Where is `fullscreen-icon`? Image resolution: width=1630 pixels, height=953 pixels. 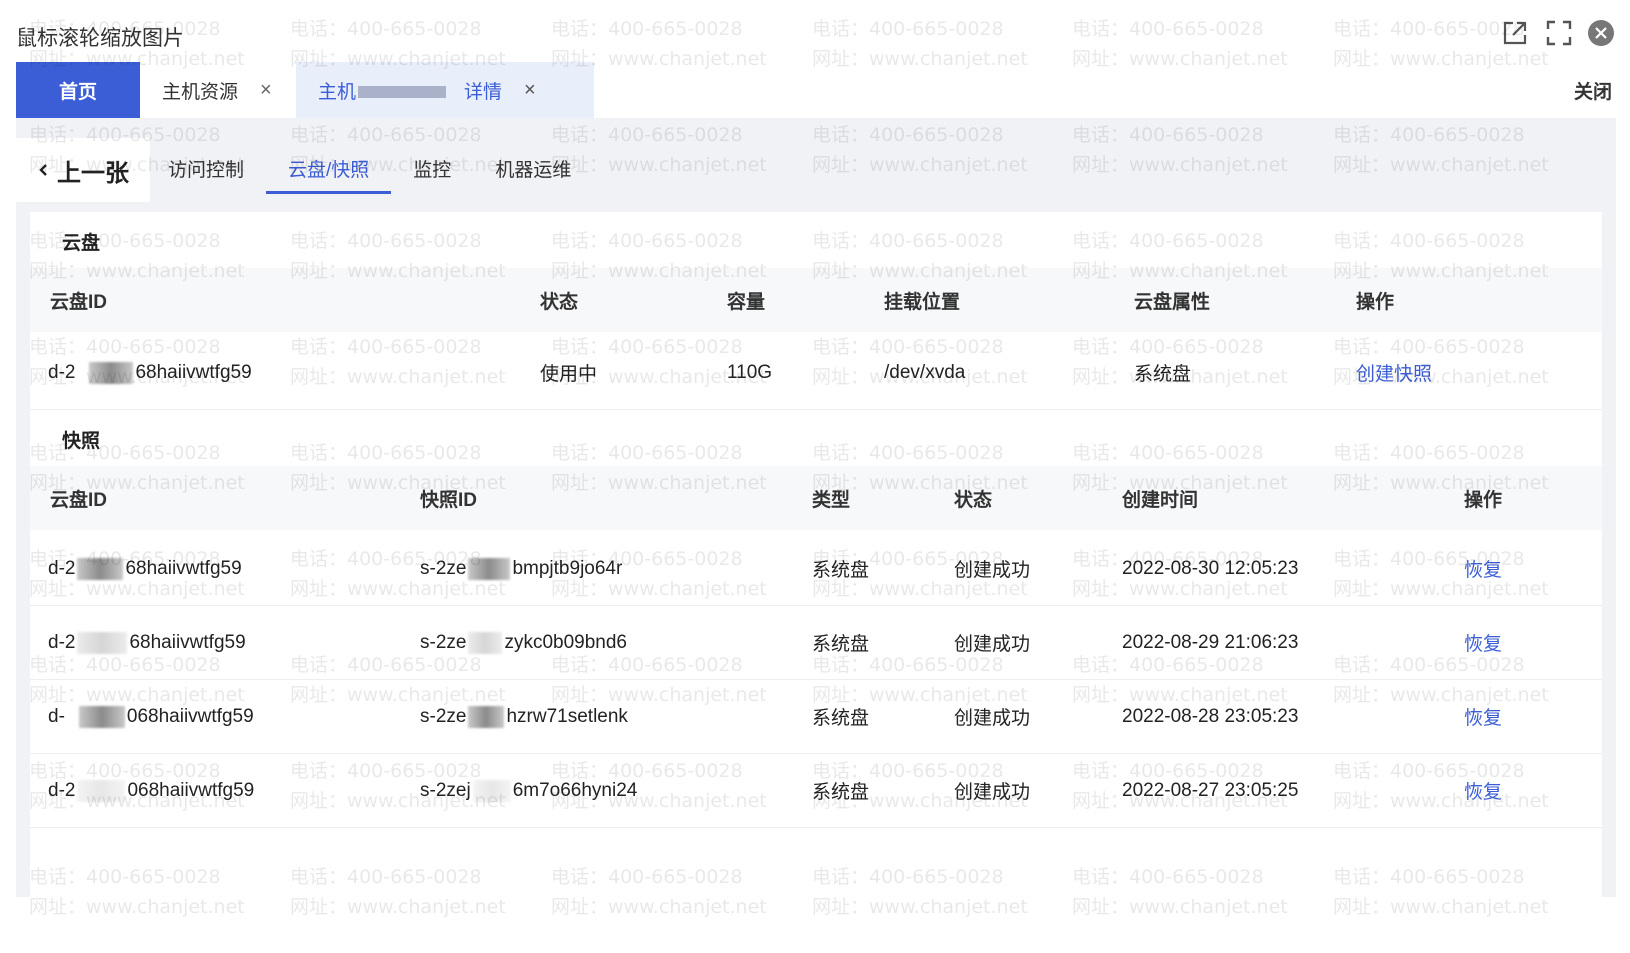 fullscreen-icon is located at coordinates (1559, 33).